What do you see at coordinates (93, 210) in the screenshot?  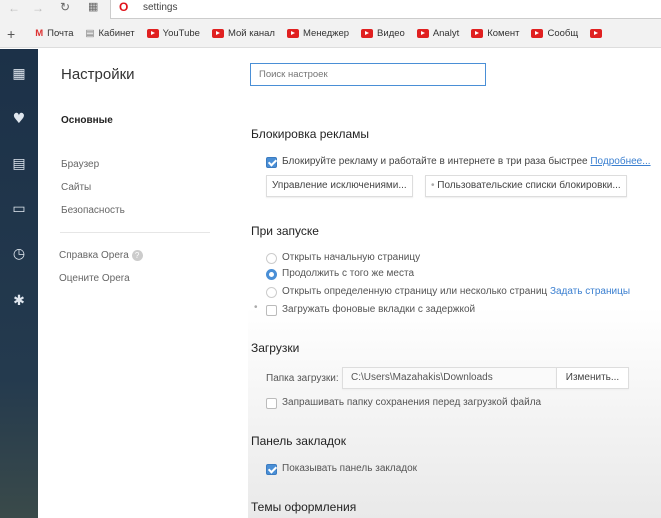 I see `nav-security: Безопасность` at bounding box center [93, 210].